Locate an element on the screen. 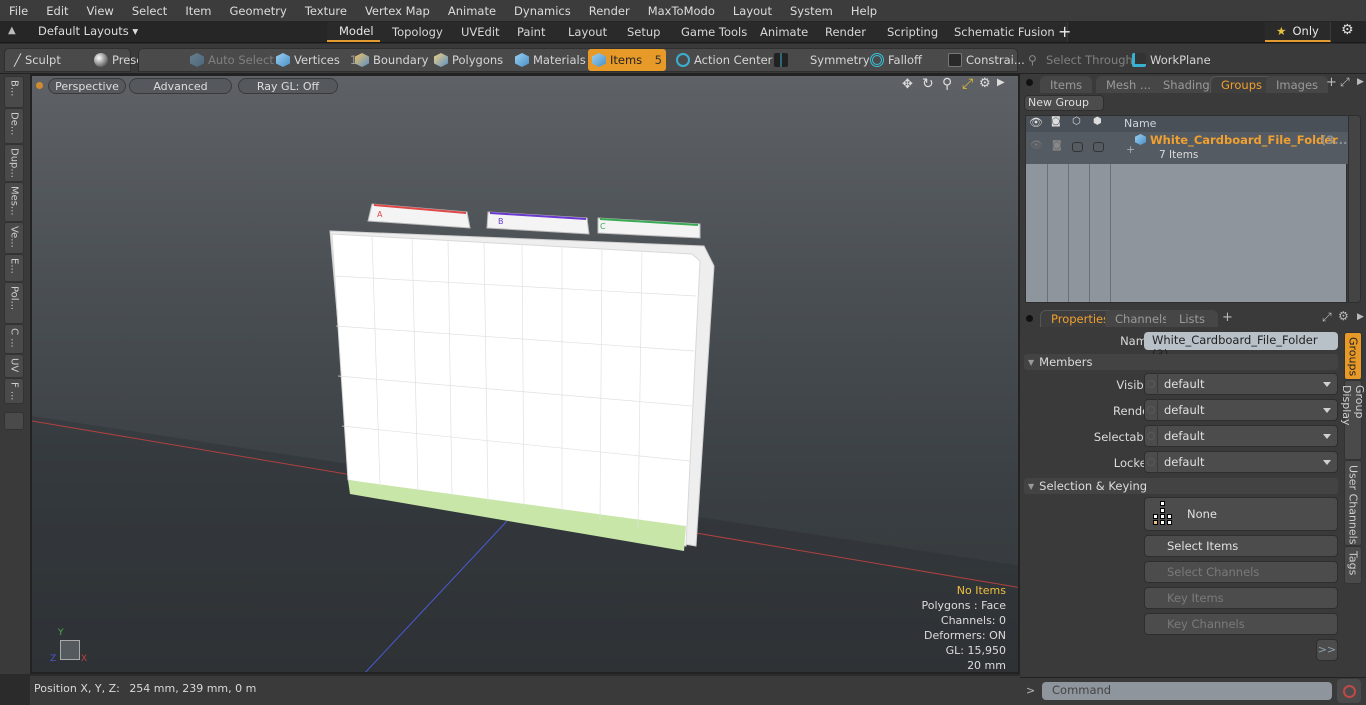  auto-select-button: Auto Select is located at coordinates (232, 60).